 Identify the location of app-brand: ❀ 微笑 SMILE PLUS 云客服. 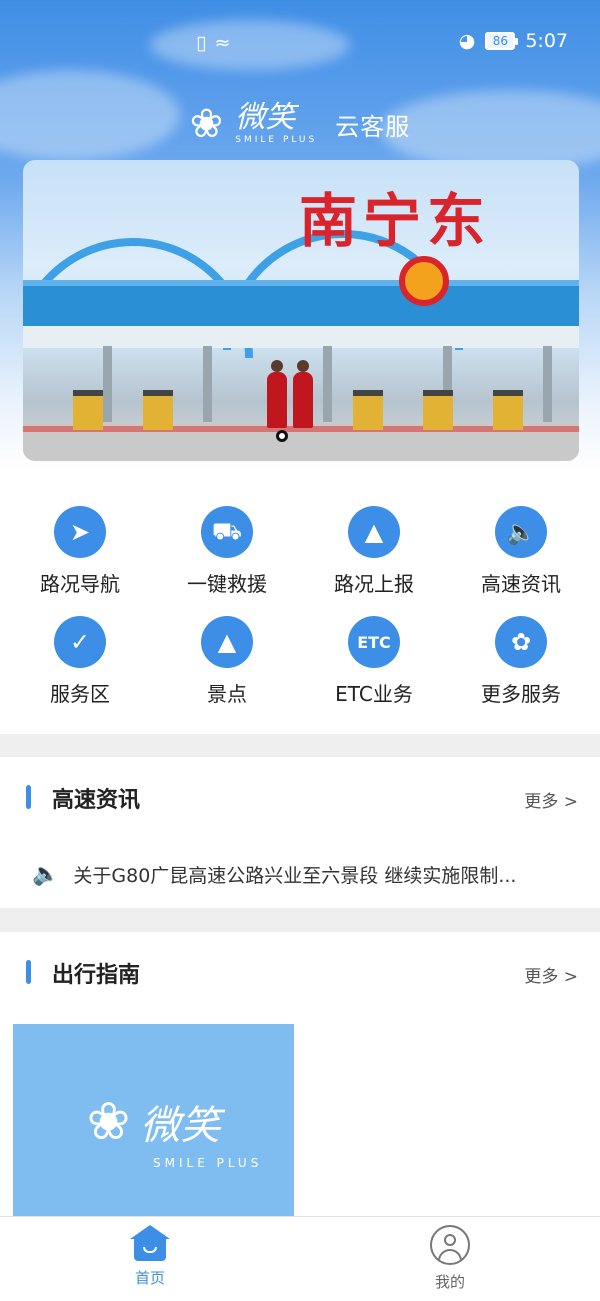
(300, 124).